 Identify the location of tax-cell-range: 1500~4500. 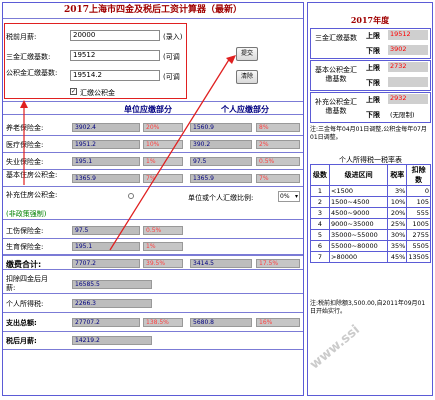
(358, 202).